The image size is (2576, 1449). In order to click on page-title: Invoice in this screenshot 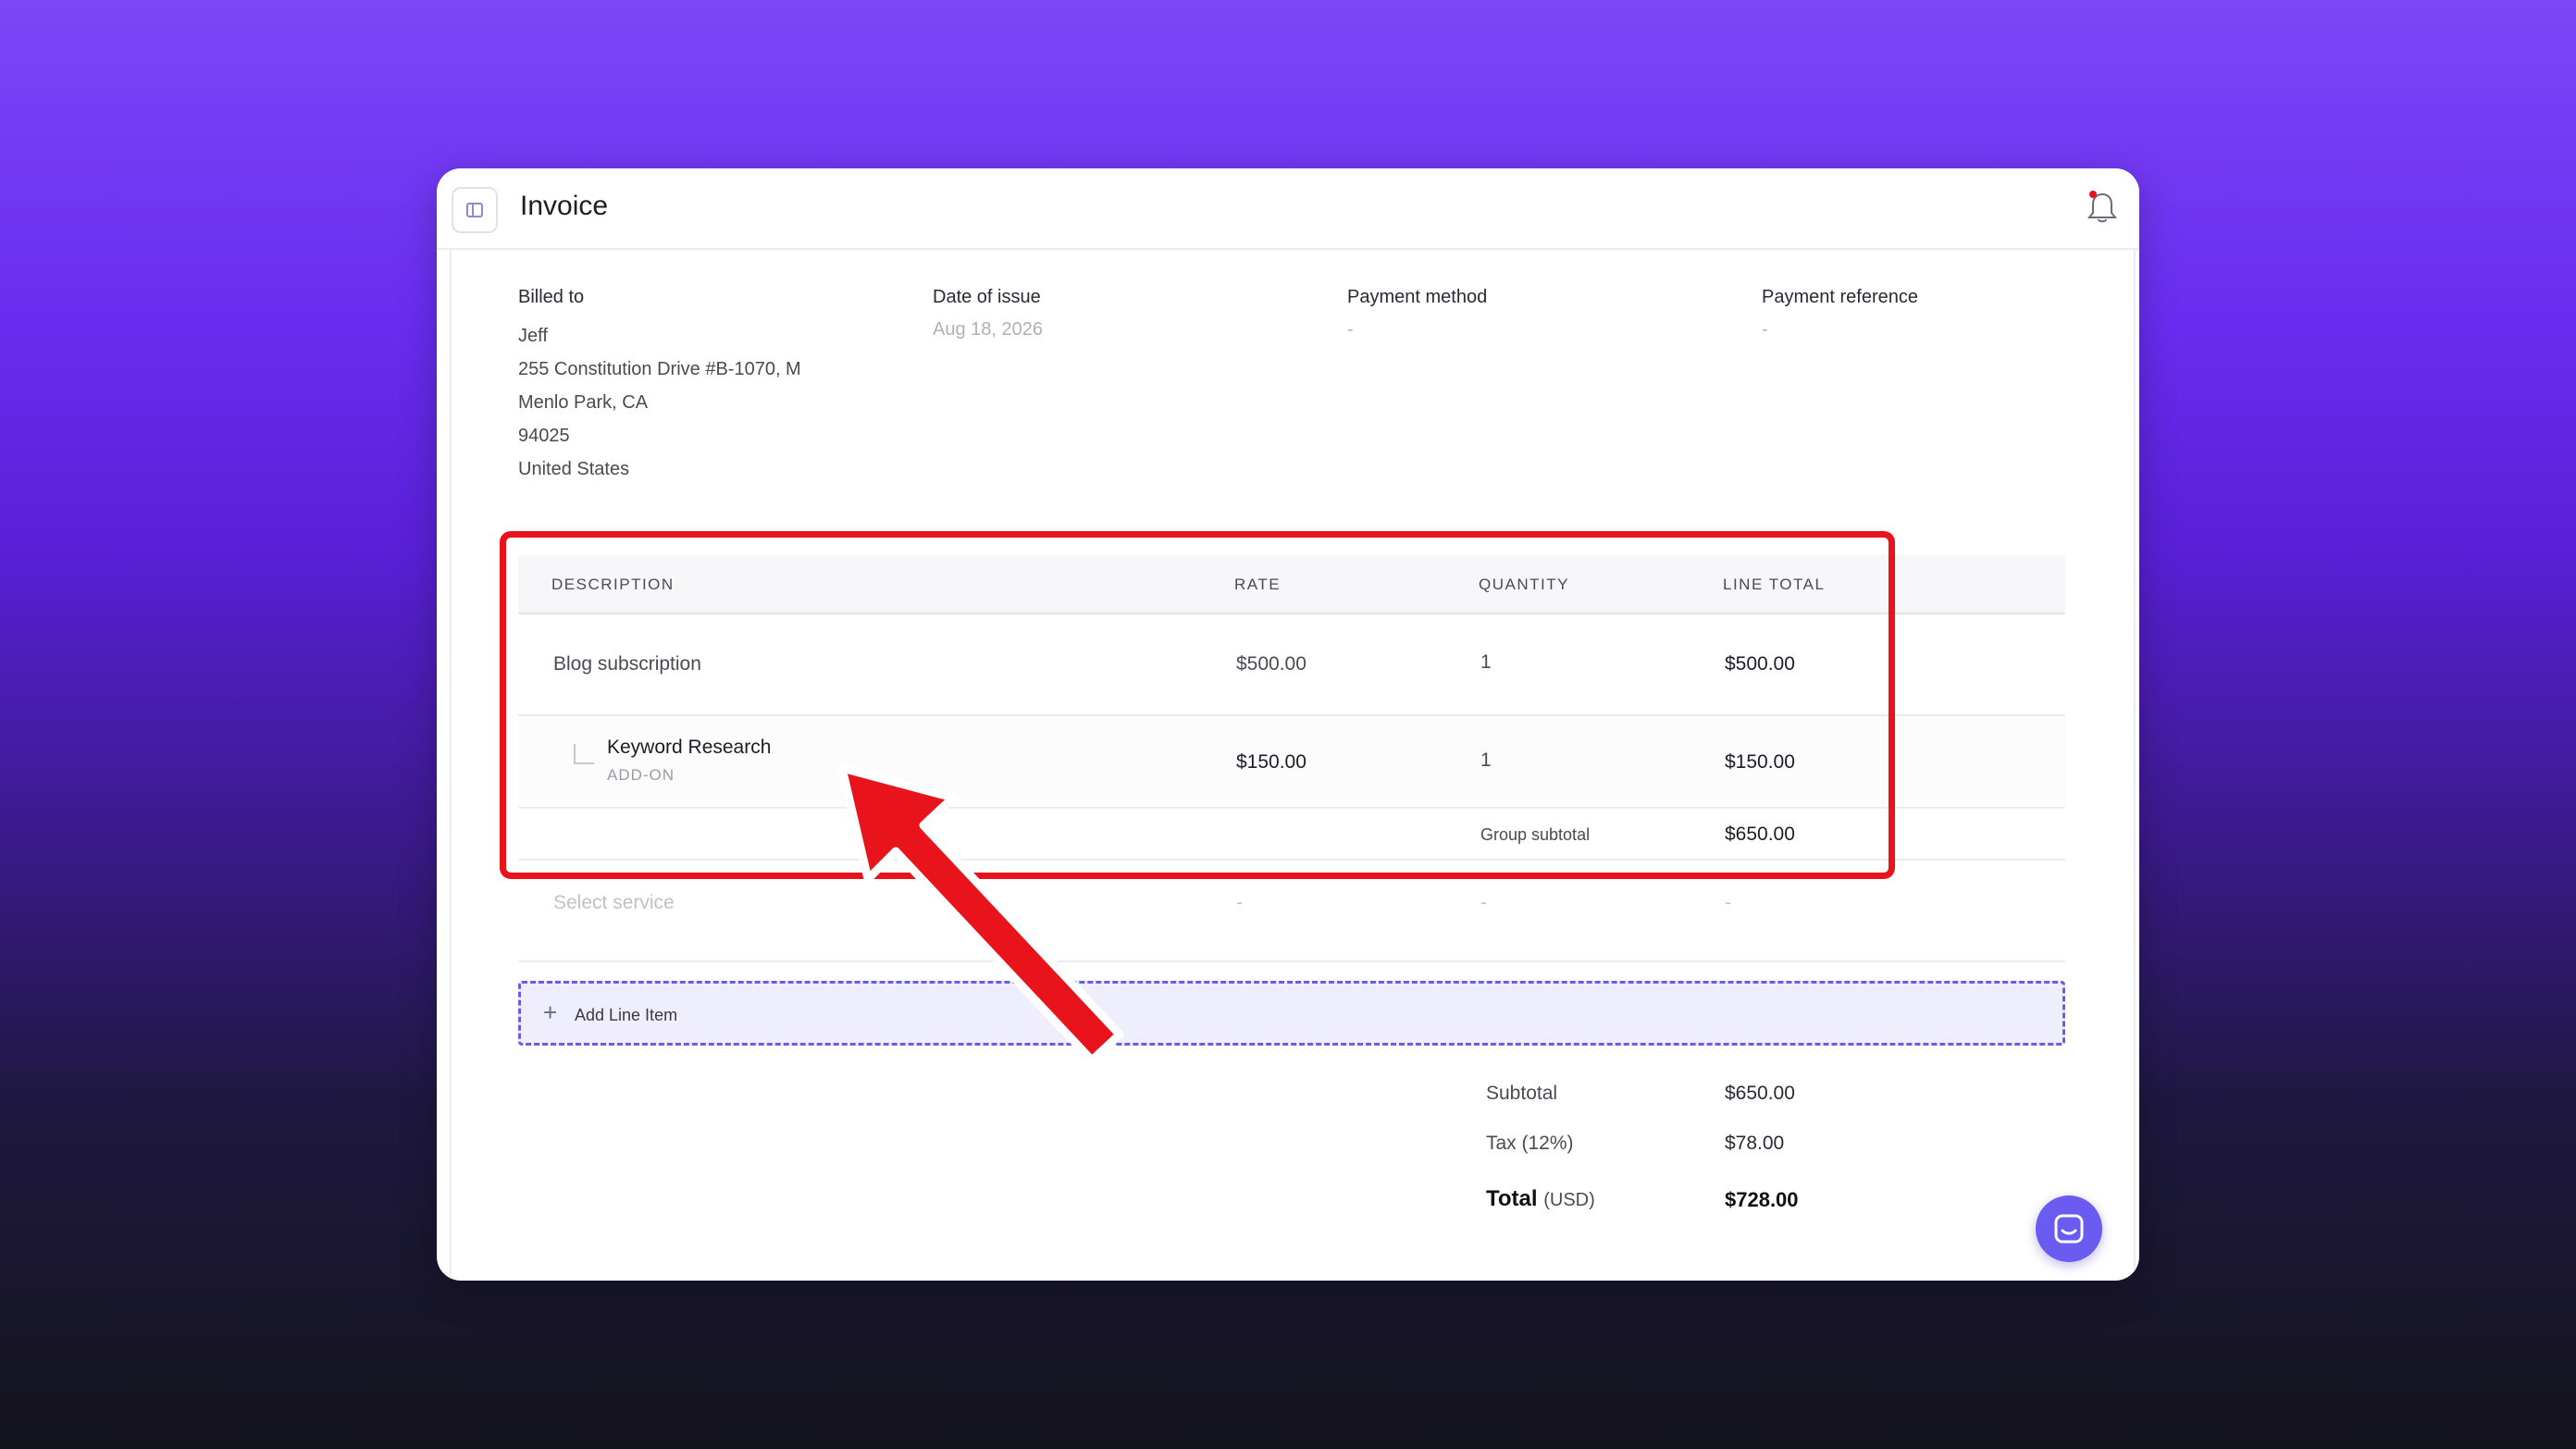, I will do `click(564, 206)`.